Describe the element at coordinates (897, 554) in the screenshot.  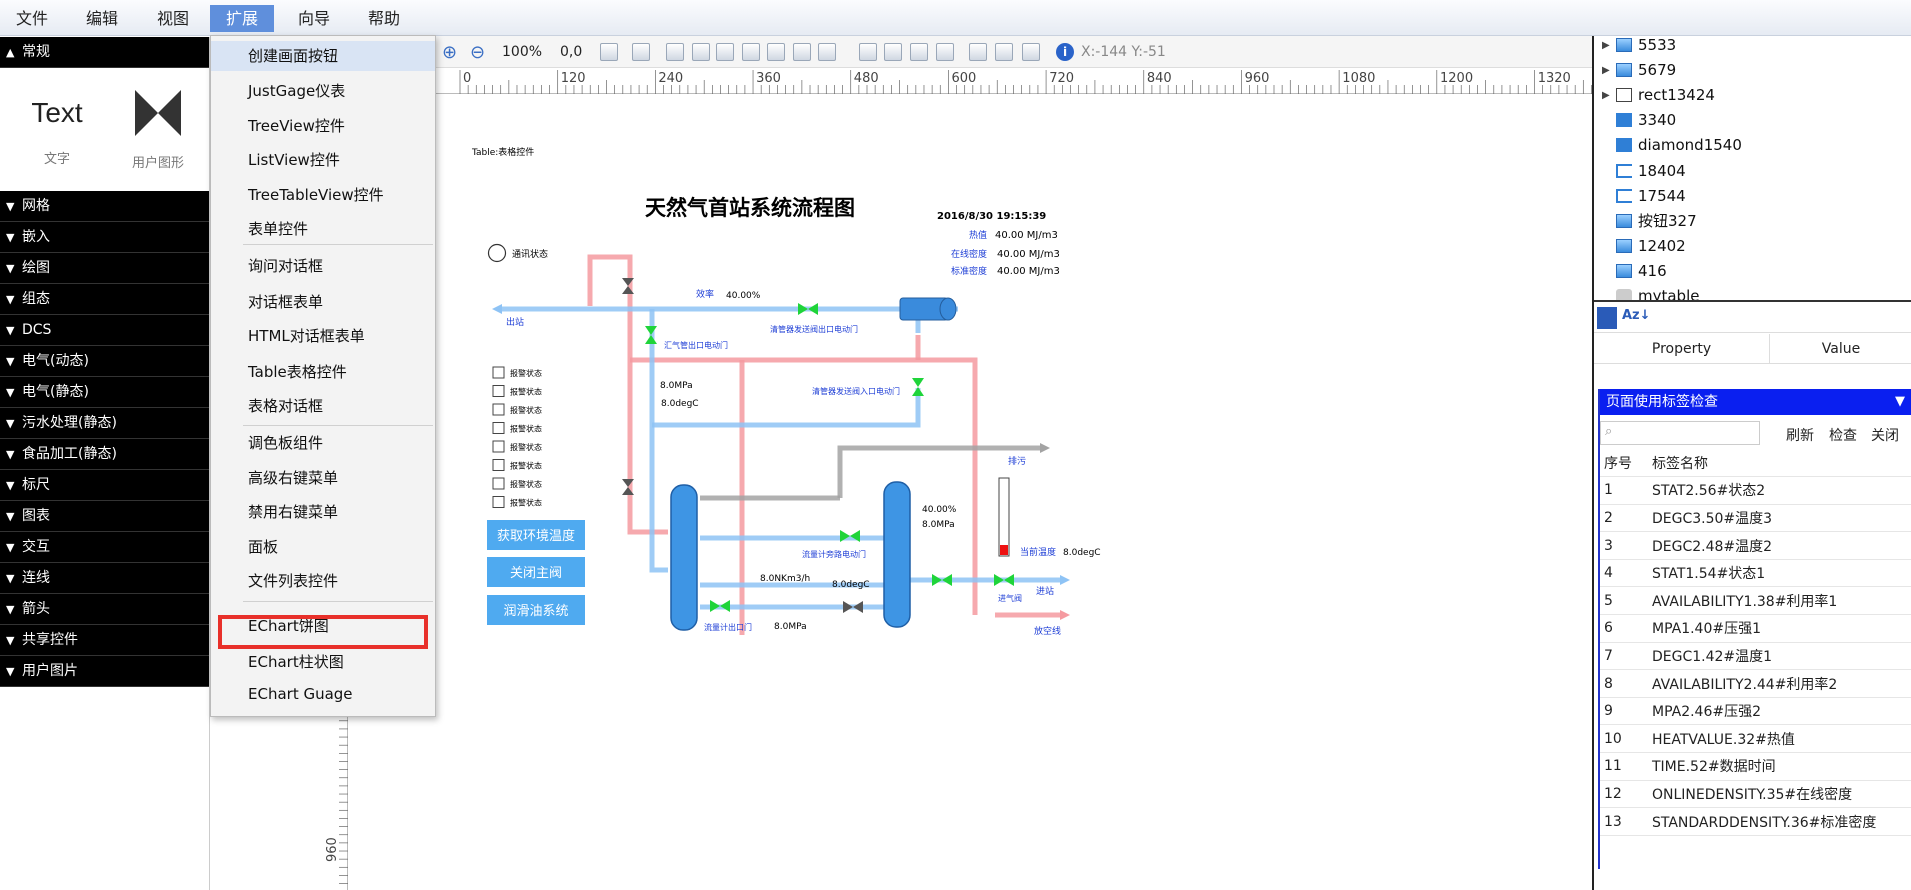
I see `separator-vessel-right` at that location.